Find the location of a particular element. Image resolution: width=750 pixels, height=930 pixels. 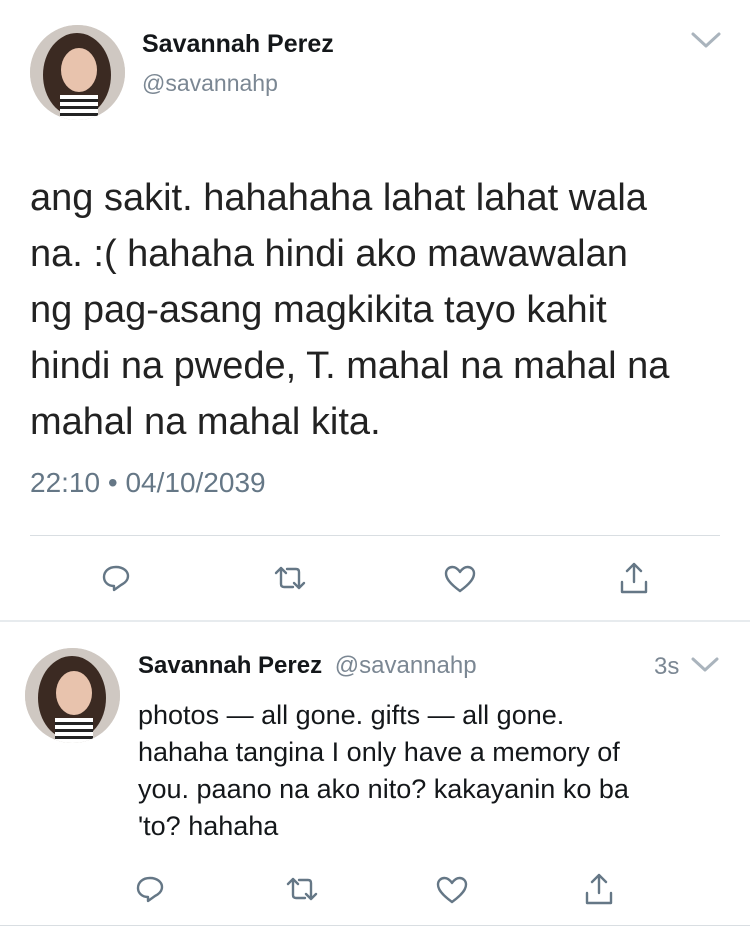

reply-header: Savannah Perez @savannahp is located at coordinates (307, 666).